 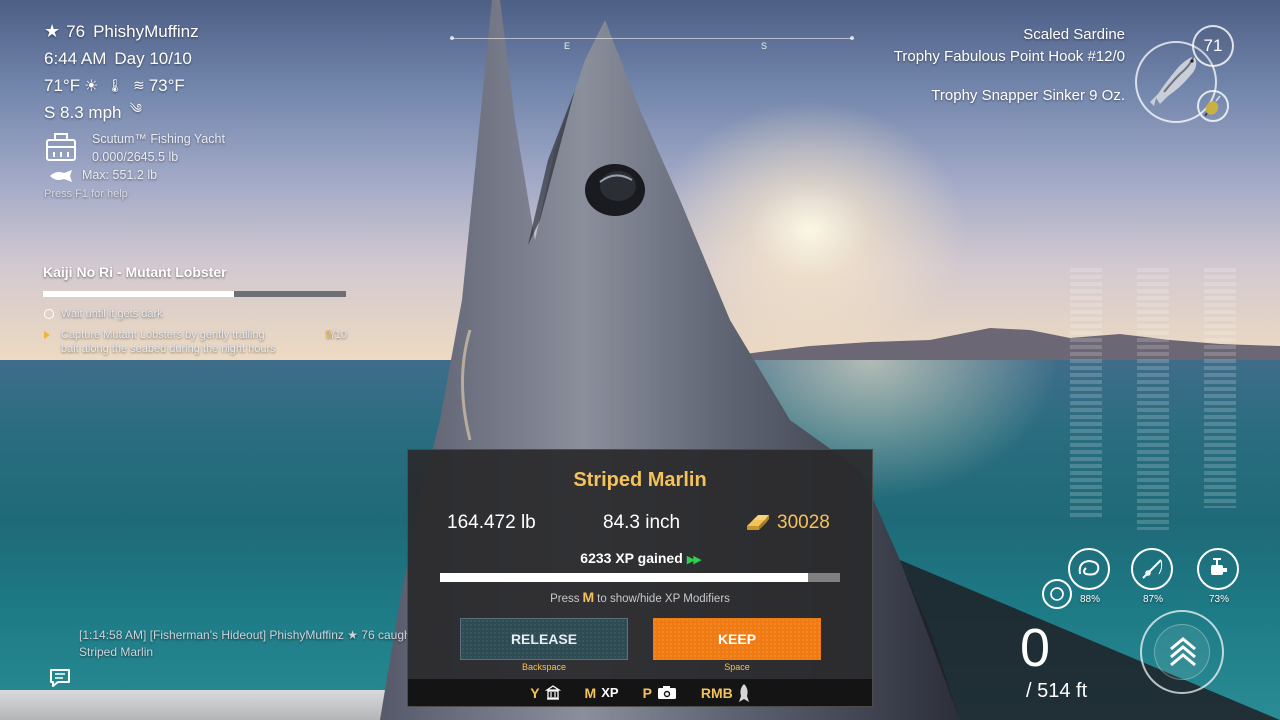 What do you see at coordinates (61, 176) in the screenshot?
I see `fish-icon` at bounding box center [61, 176].